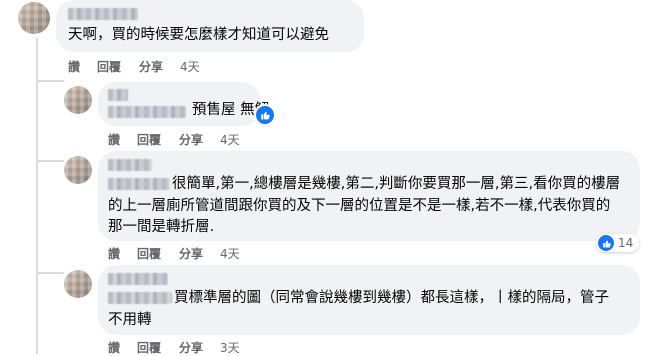 Image resolution: width=660 pixels, height=356 pixels. I want to click on comment-text: 天啊，買的時候要怎麼樣才知道可以避免, so click(198, 35).